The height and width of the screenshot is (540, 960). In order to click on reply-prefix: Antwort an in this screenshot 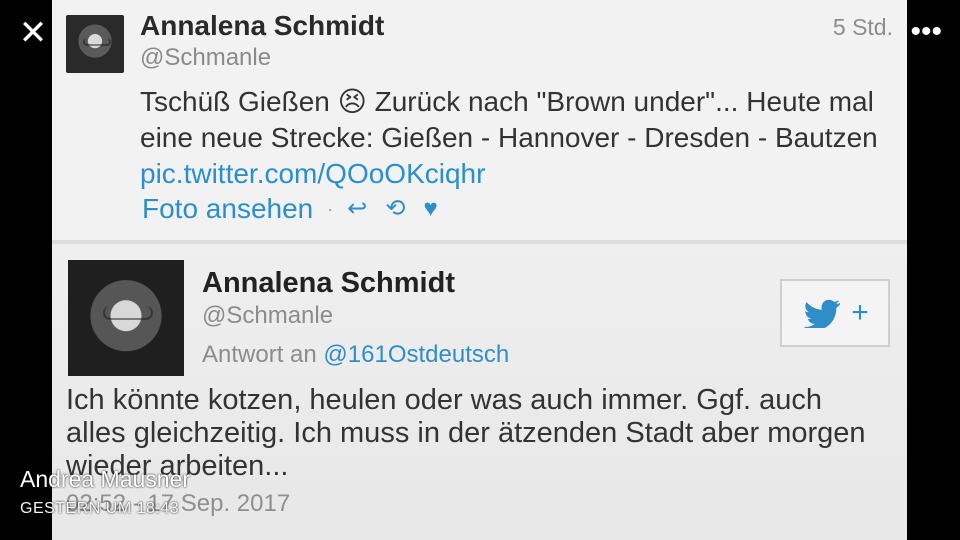, I will do `click(259, 354)`.